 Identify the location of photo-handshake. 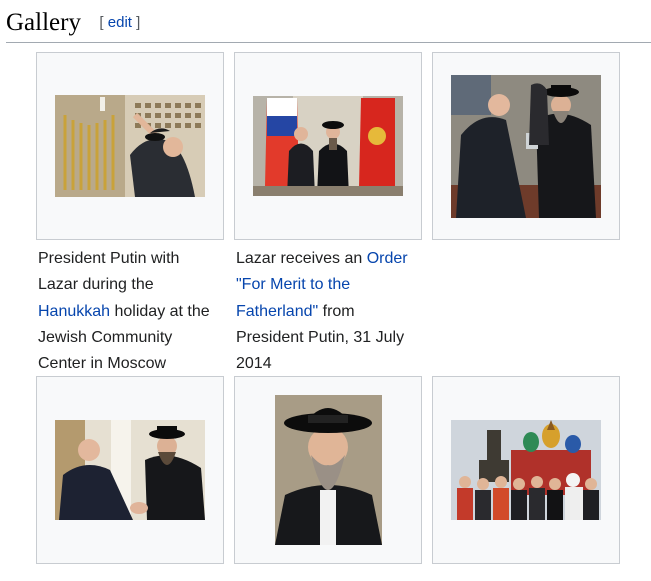
(130, 470).